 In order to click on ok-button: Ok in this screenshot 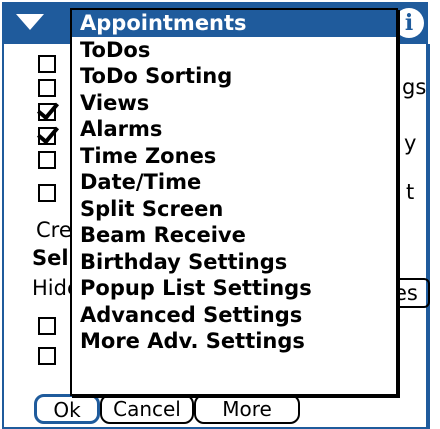, I will do `click(67, 409)`.